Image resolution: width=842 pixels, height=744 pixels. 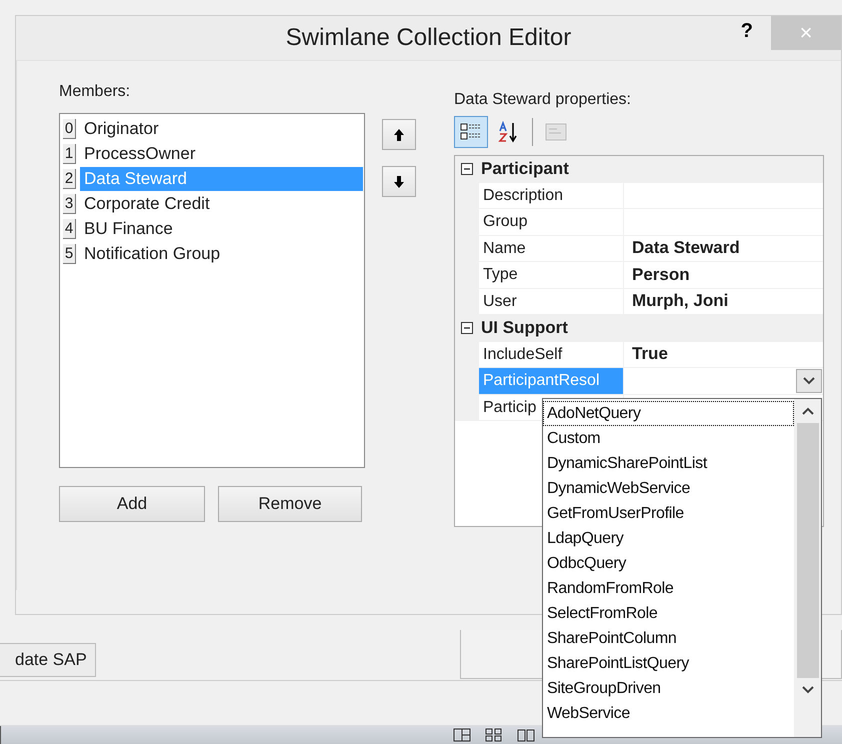 What do you see at coordinates (723, 355) in the screenshot?
I see `value-cell: True` at bounding box center [723, 355].